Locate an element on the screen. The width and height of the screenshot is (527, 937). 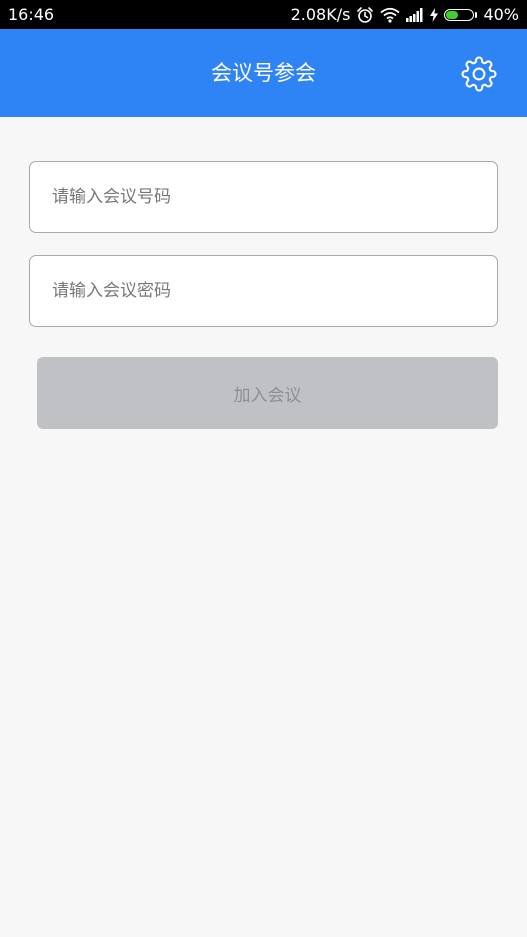
status-time: 16:46 is located at coordinates (31, 14).